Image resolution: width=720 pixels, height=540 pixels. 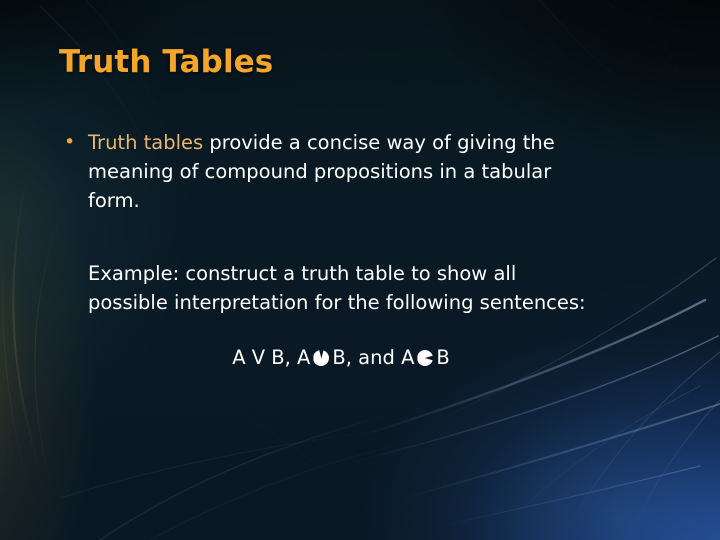 What do you see at coordinates (146, 142) in the screenshot?
I see `bullet-highlighted-term: Truth tables` at bounding box center [146, 142].